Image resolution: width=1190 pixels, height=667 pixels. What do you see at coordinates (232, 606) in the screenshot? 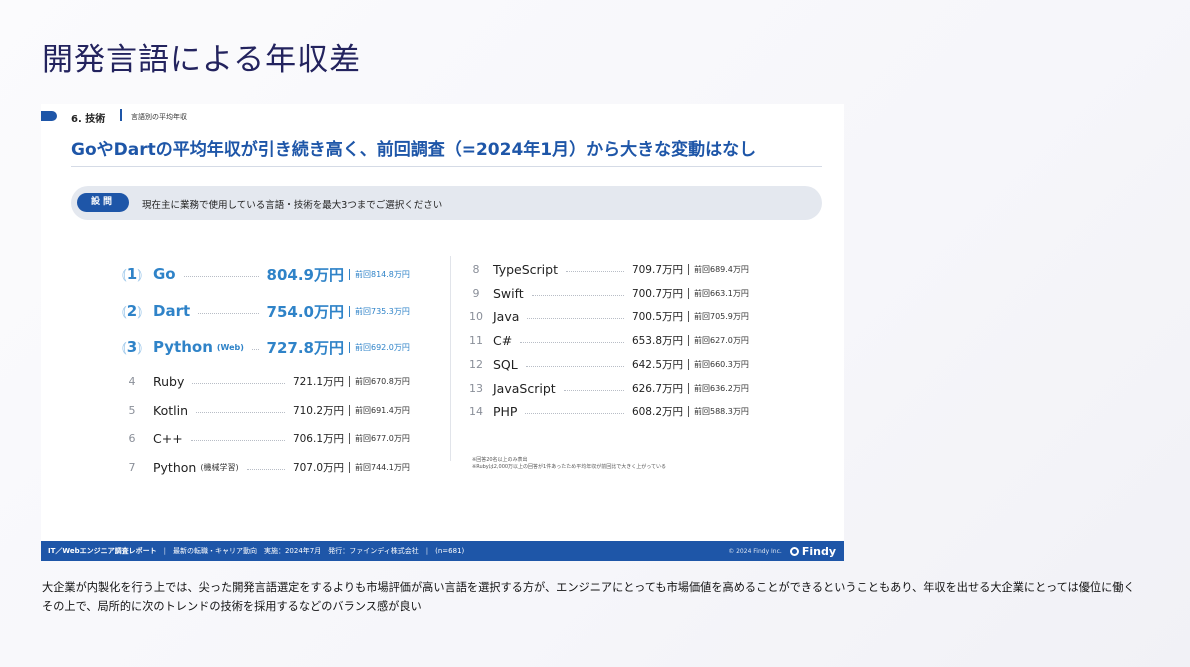
I see `body-paragraph: その上で、局所的に次のトレンドの技術を採用するなどのバランス感が良い` at bounding box center [232, 606].